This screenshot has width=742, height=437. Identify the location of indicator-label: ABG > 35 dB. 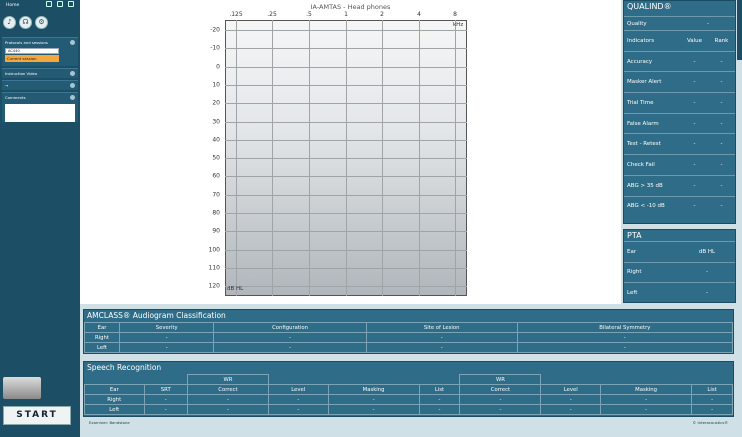
(645, 185).